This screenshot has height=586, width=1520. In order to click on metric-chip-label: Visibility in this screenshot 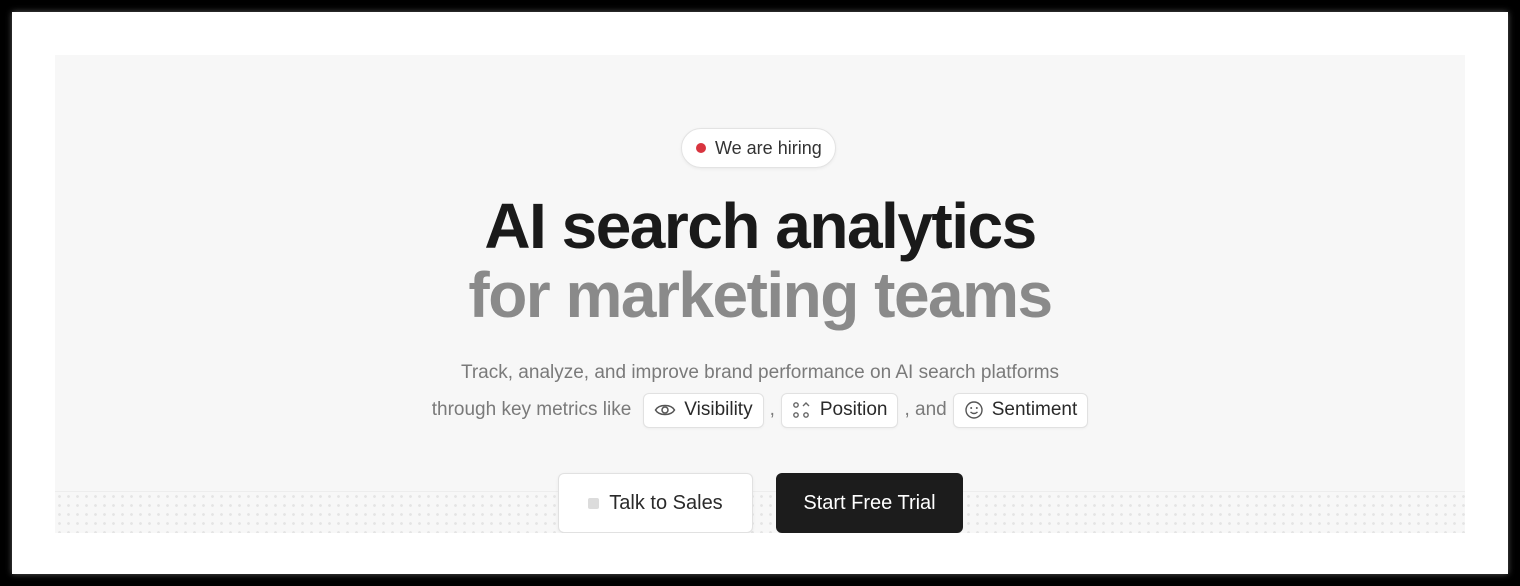, I will do `click(718, 409)`.